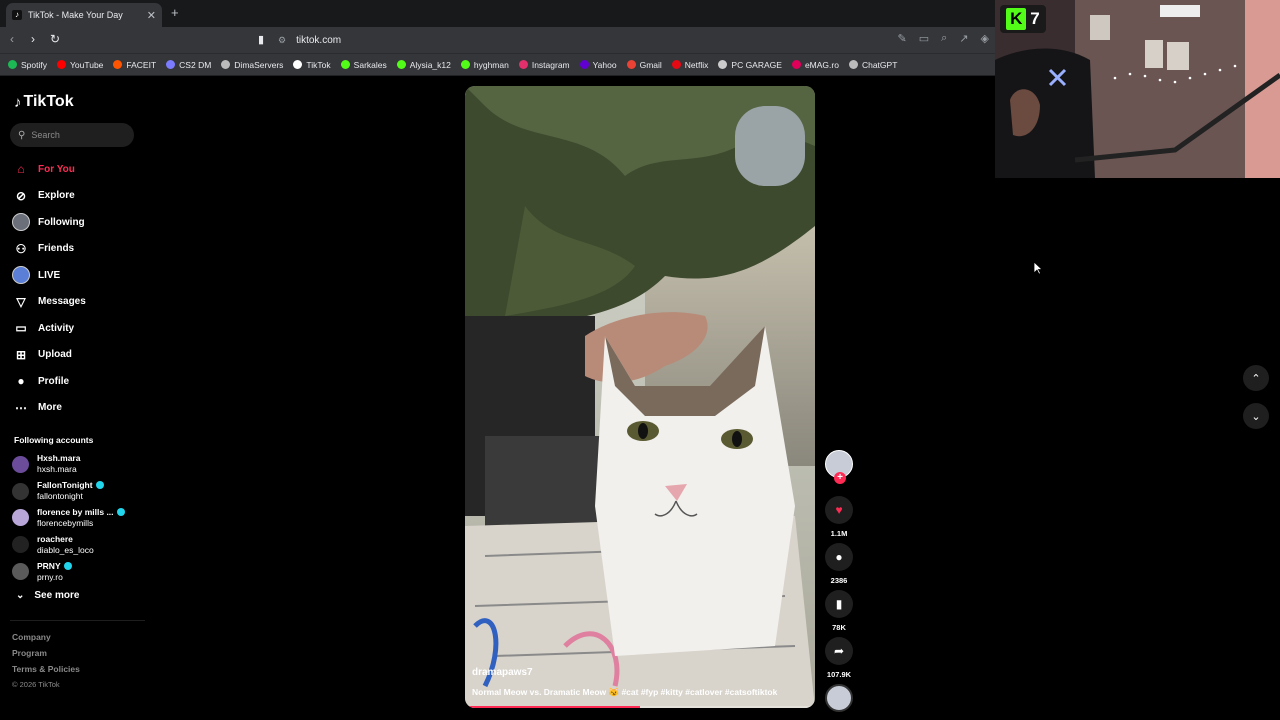  I want to click on menu-item-friends: ⚇ Friends, so click(49, 249).